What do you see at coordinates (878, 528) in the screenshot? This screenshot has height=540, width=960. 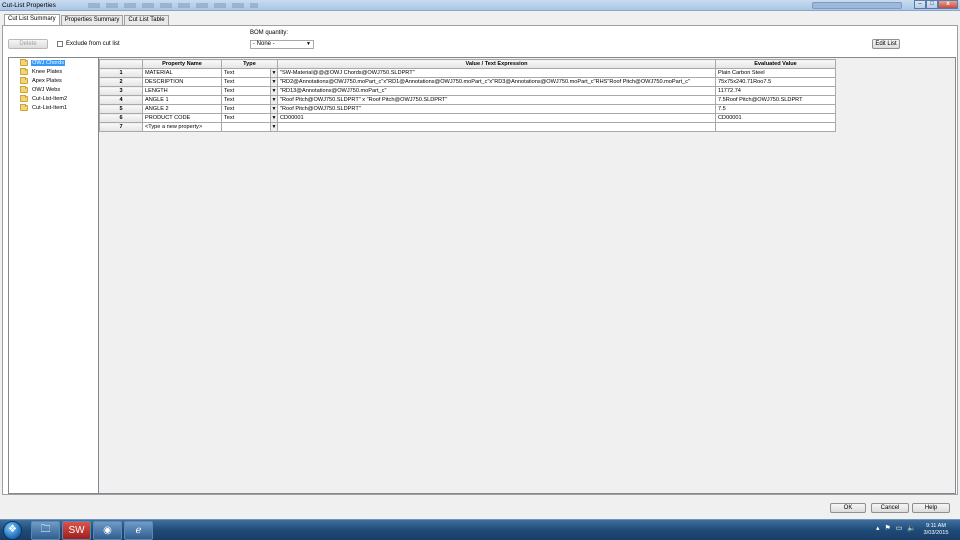 I see `tray-arrow-icon: ▴` at bounding box center [878, 528].